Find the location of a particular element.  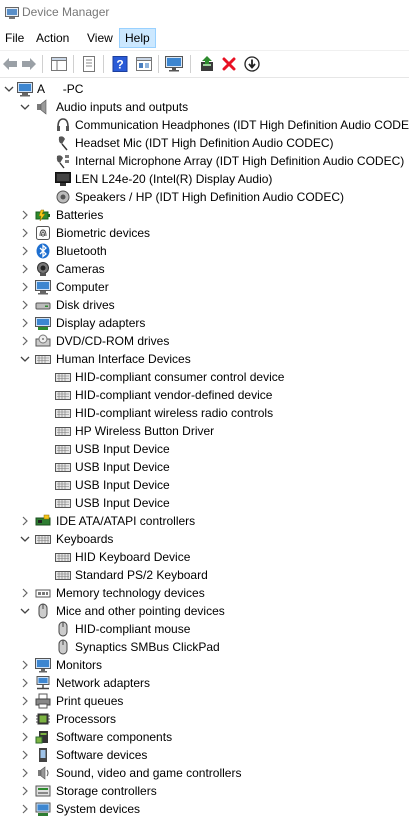

back-icon is located at coordinates (10, 64).